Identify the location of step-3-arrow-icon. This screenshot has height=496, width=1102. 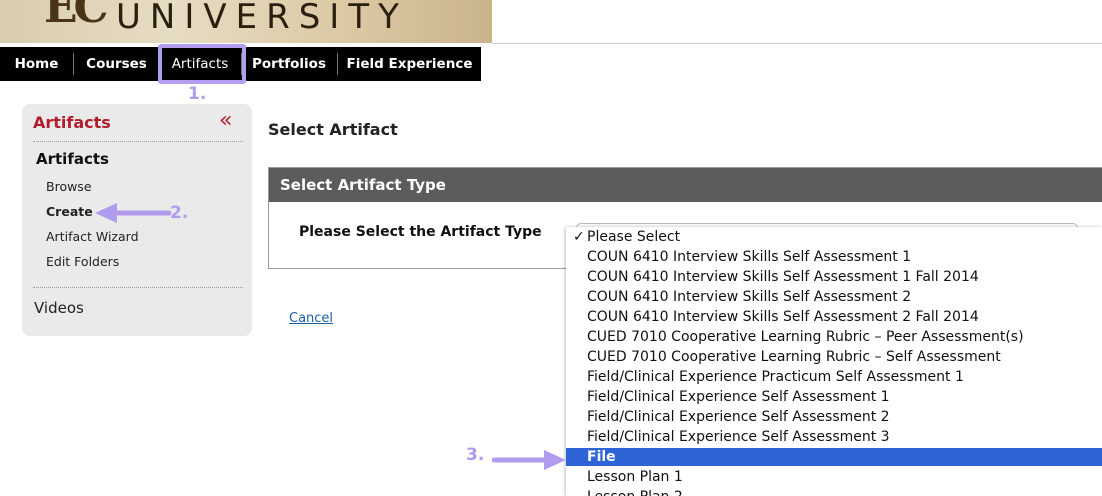
(529, 460).